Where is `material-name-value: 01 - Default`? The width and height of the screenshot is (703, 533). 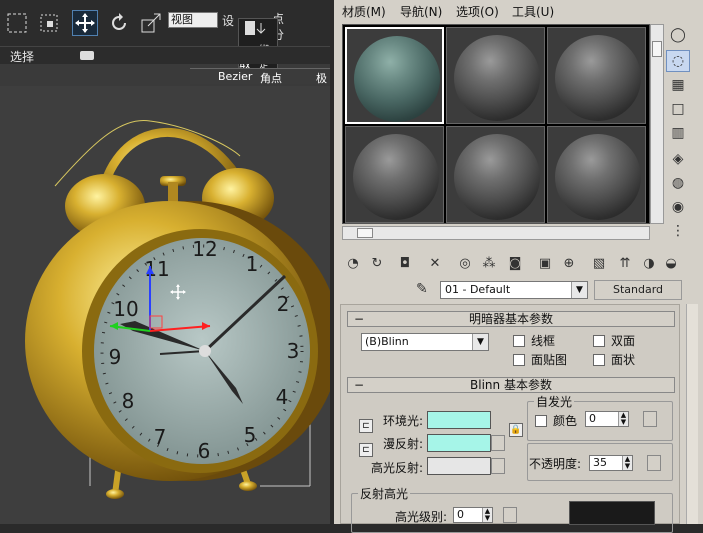 material-name-value: 01 - Default is located at coordinates (478, 289).